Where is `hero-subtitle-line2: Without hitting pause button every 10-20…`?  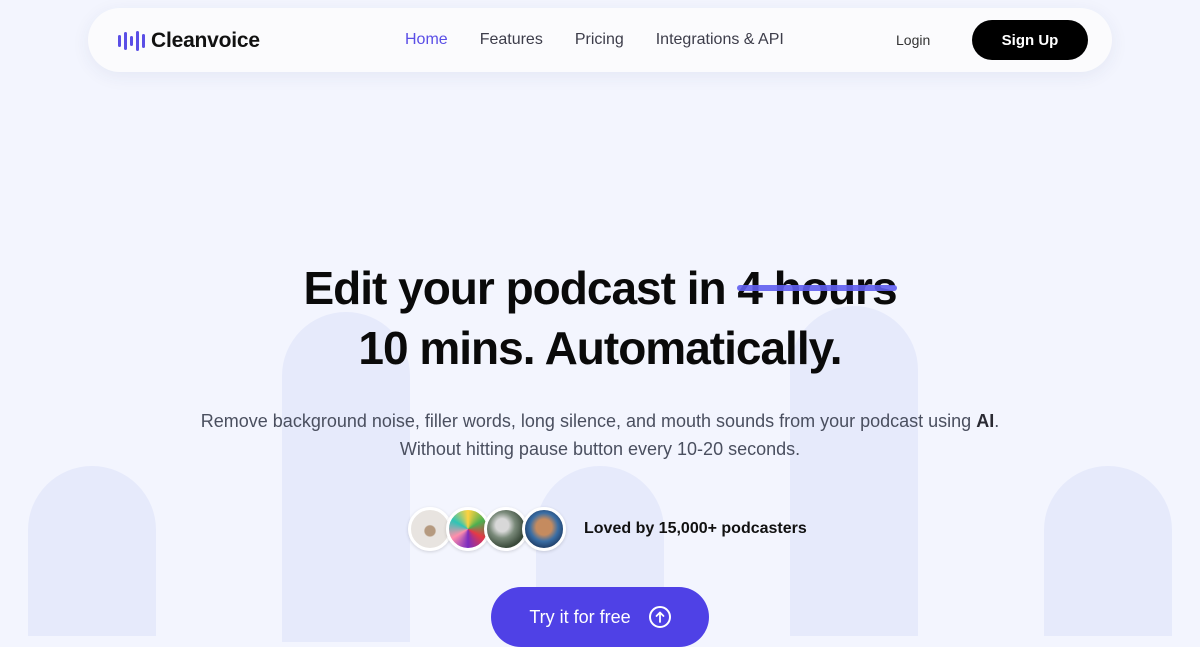 hero-subtitle-line2: Without hitting pause button every 10-20… is located at coordinates (600, 449).